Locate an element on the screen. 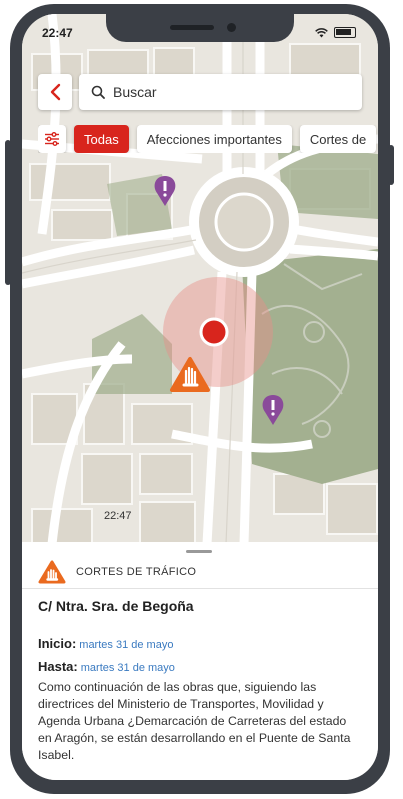 The height and width of the screenshot is (799, 403). status-icons is located at coordinates (335, 32).